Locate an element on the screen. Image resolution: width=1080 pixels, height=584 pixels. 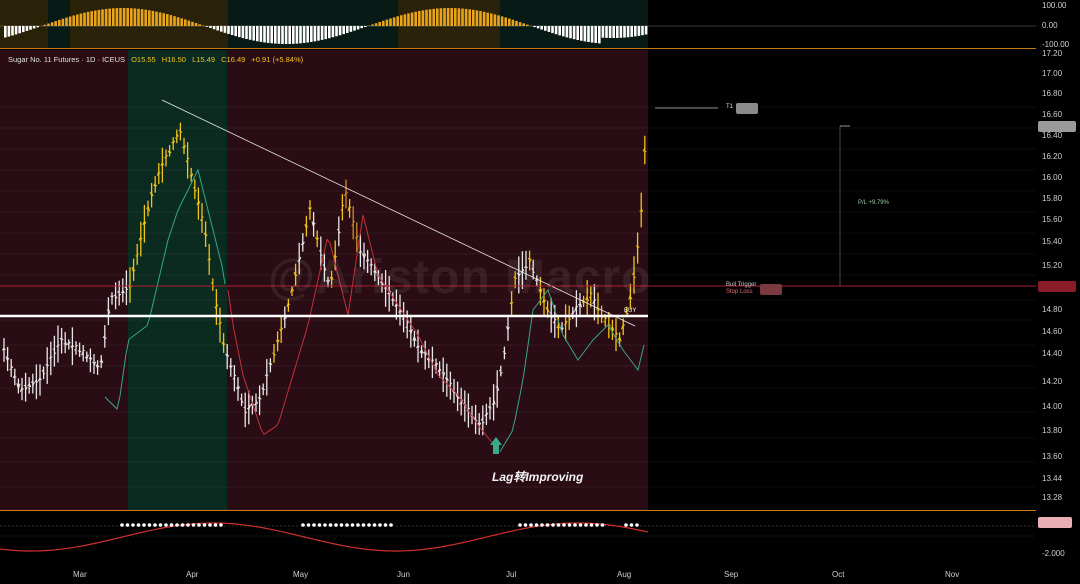
stop-loss-badge is located at coordinates (771, 289).